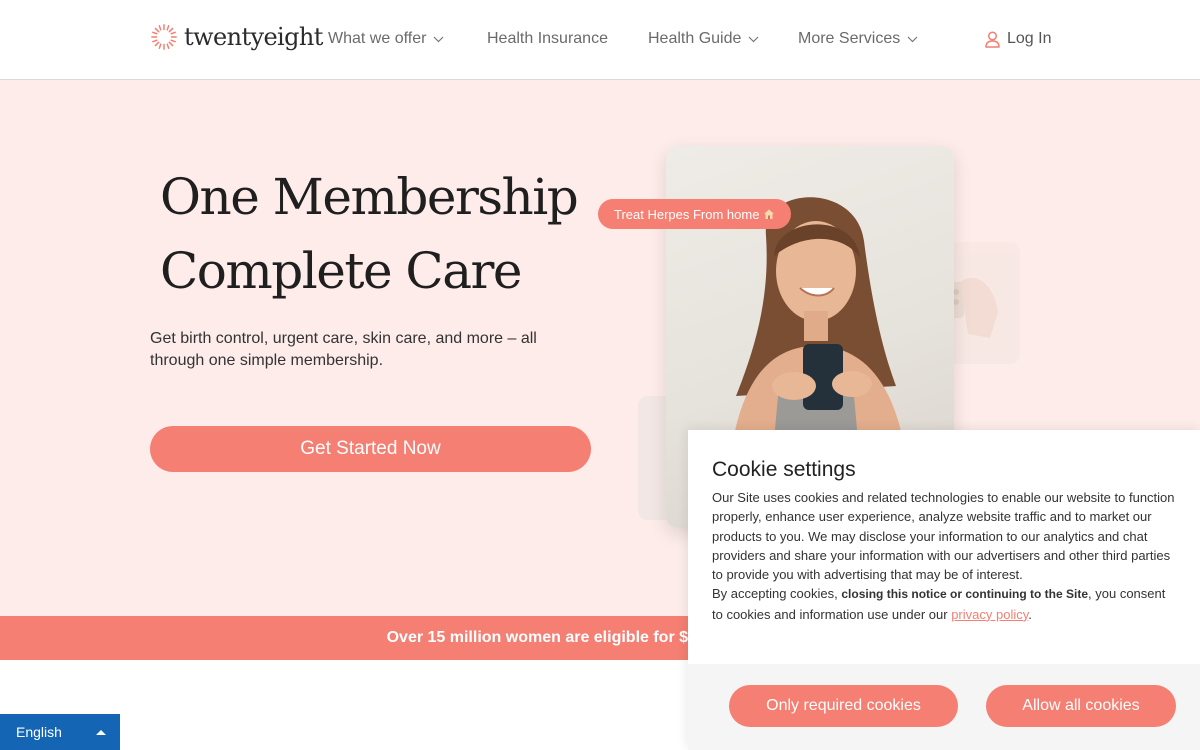 This screenshot has width=1200, height=750. Describe the element at coordinates (370, 449) in the screenshot. I see `get-started-button: Get Started Now` at that location.